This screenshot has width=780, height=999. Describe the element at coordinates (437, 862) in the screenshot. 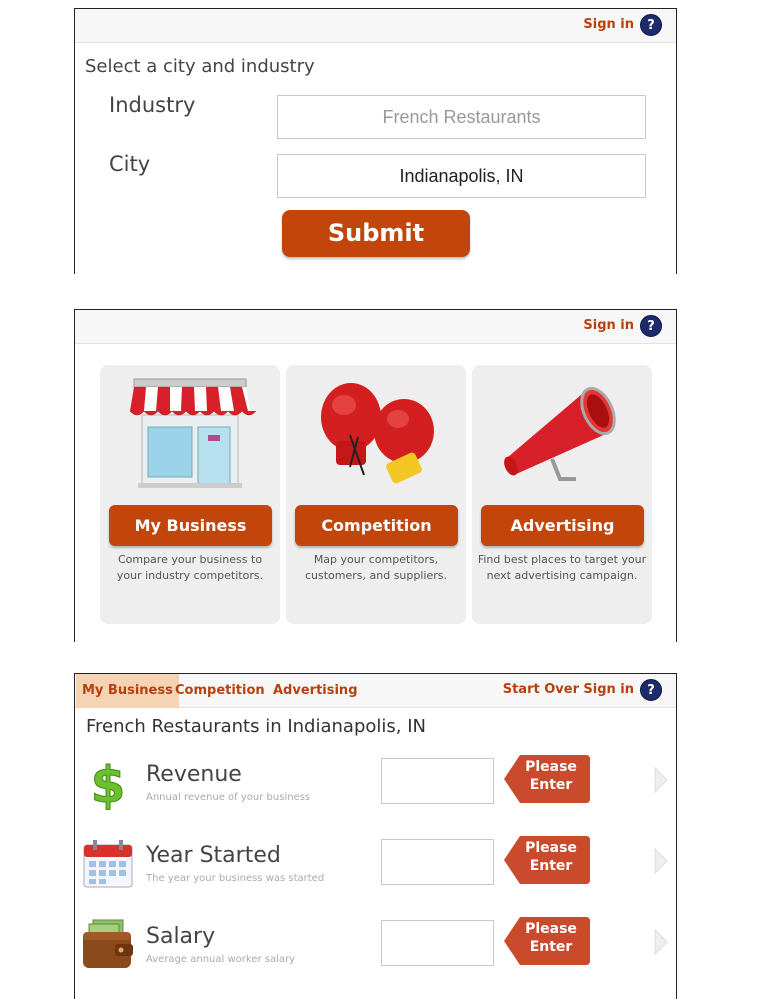

I see `year-started-input` at that location.